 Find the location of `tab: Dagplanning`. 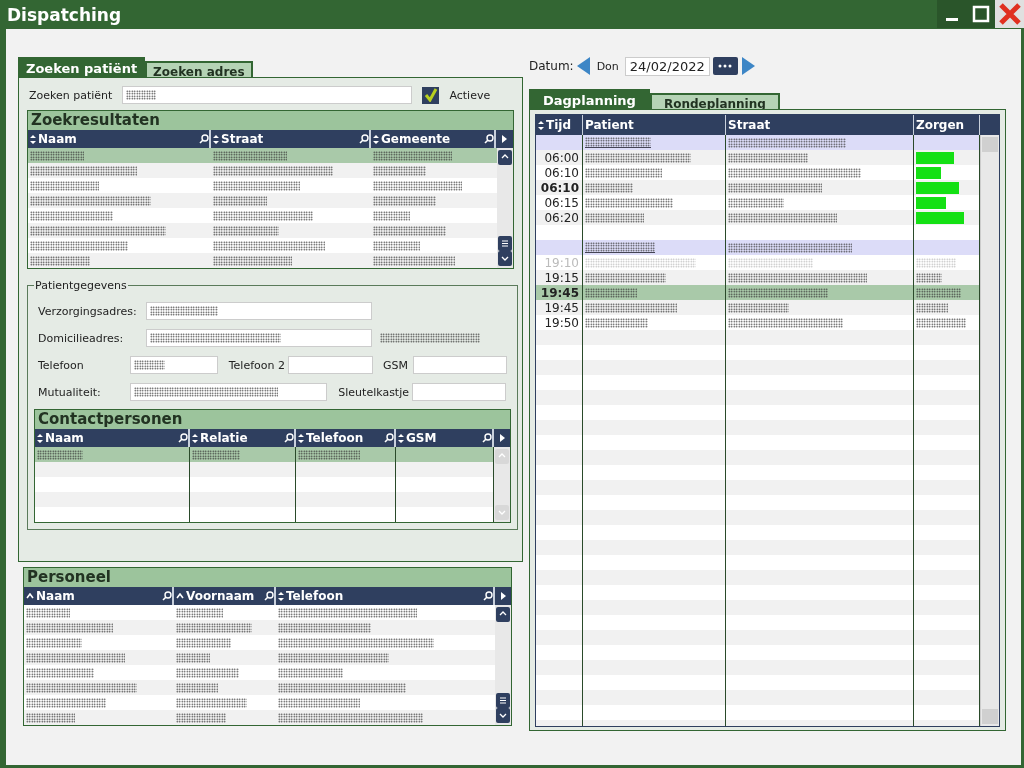

tab: Dagplanning is located at coordinates (589, 99).